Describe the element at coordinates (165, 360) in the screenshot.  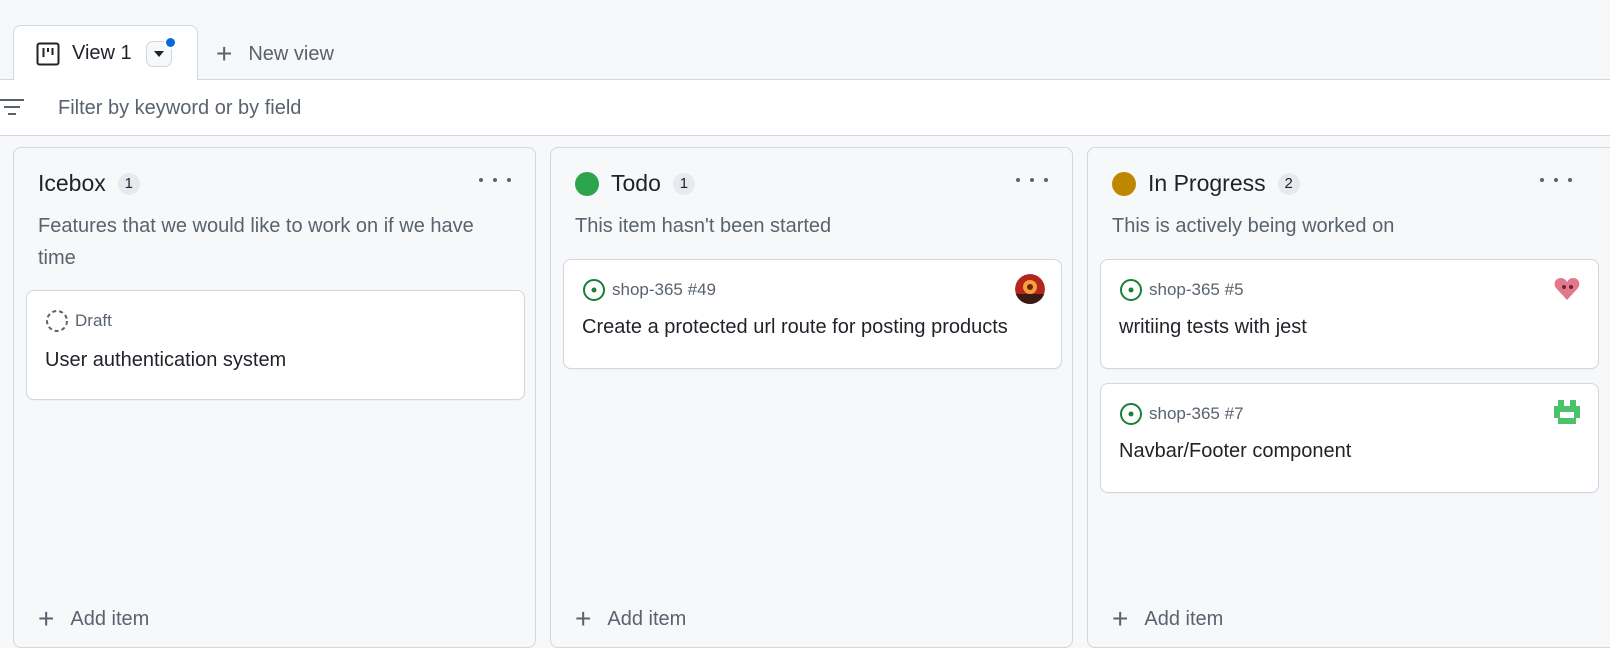
I see `card-title: User authentication system` at that location.